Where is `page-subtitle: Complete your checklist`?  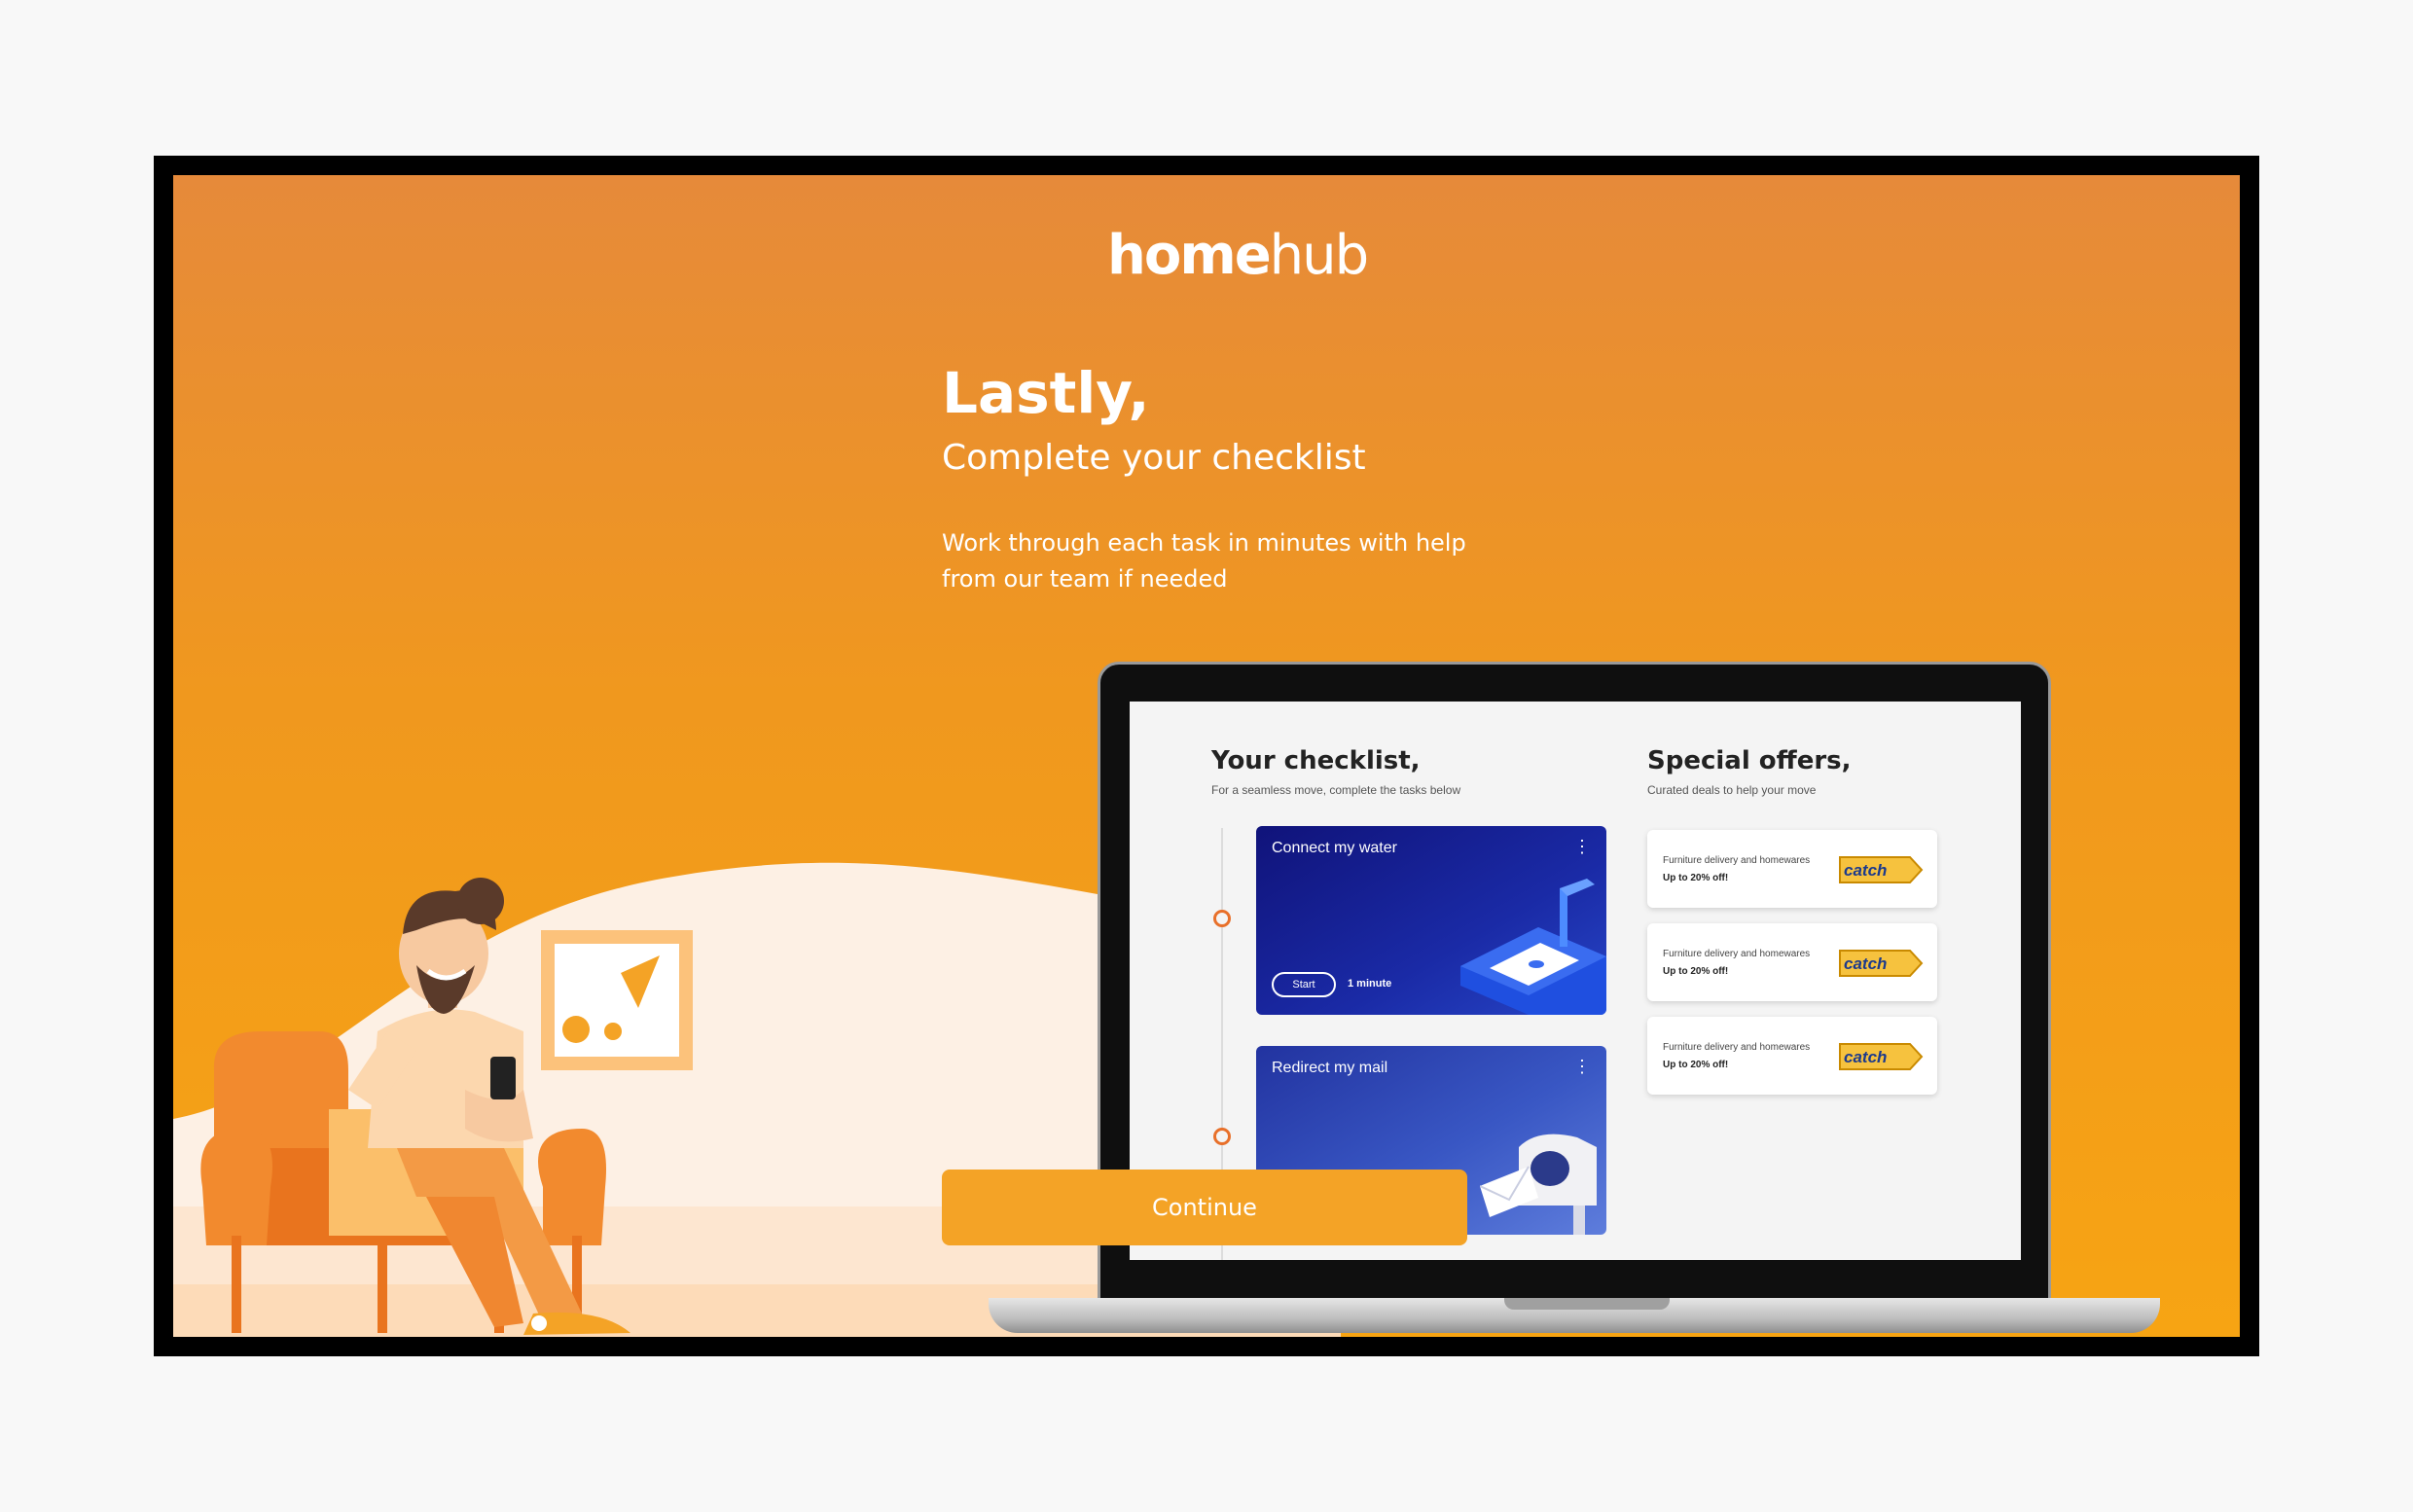
page-subtitle: Complete your checklist is located at coordinates (1154, 458).